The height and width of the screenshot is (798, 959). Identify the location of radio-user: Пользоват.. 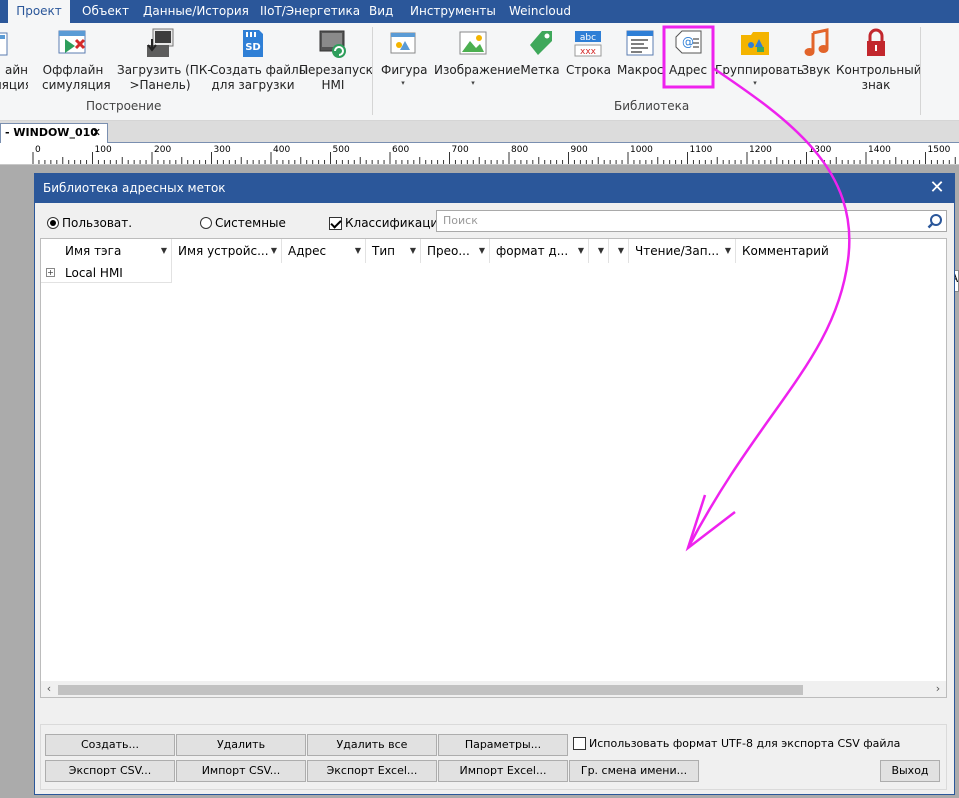
(89, 223).